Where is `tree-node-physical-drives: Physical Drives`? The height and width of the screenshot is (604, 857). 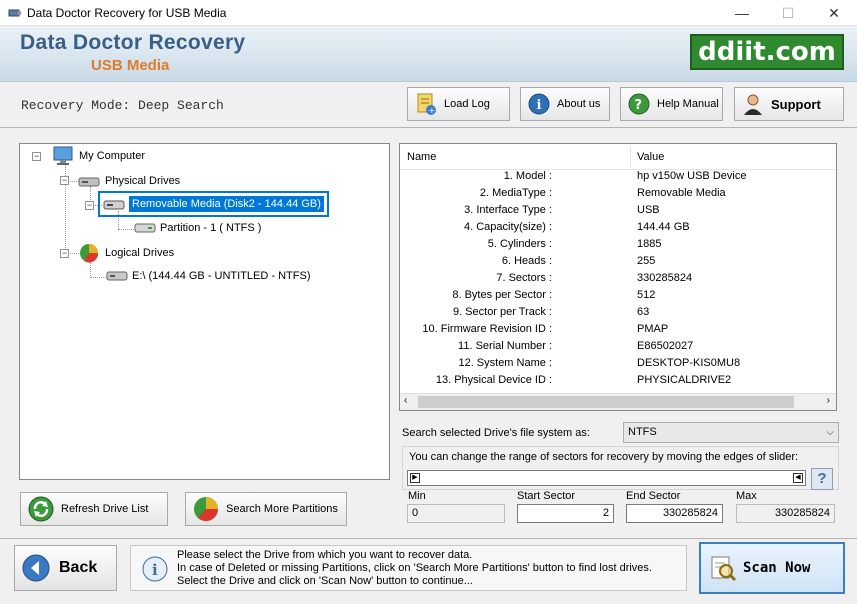
tree-node-physical-drives: Physical Drives is located at coordinates (129, 181).